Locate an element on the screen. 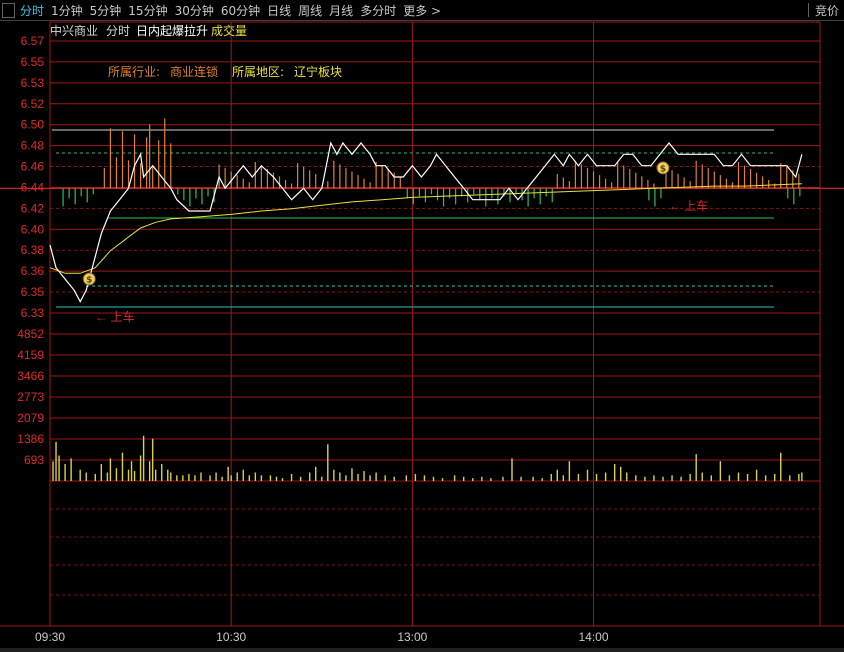 The width and height of the screenshot is (844, 652). price-tick-label: 6.42 is located at coordinates (33, 208).